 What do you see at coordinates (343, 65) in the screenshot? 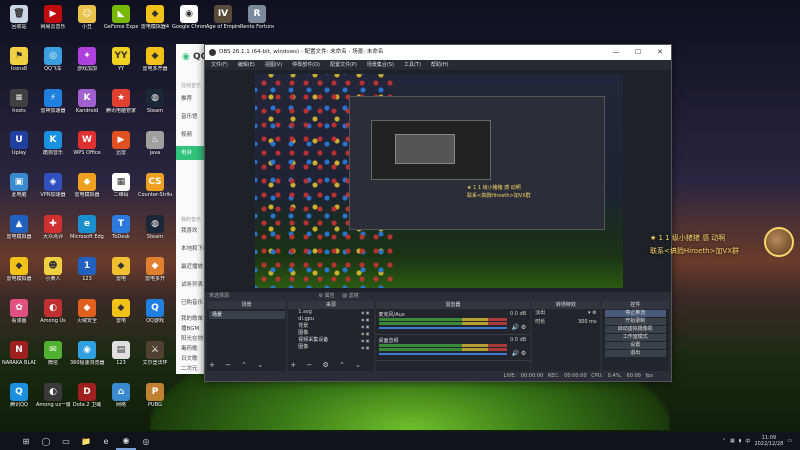
I see `obs-menu-item: 配置文件(P)` at bounding box center [343, 65].